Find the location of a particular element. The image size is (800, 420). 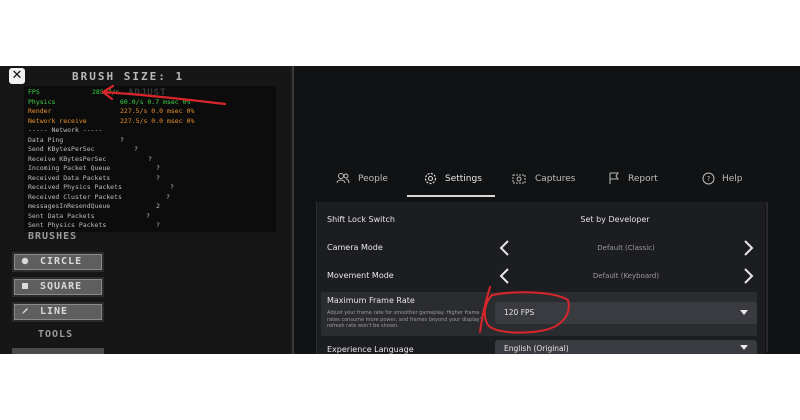

square-brush-label: SQUARE is located at coordinates (61, 286).